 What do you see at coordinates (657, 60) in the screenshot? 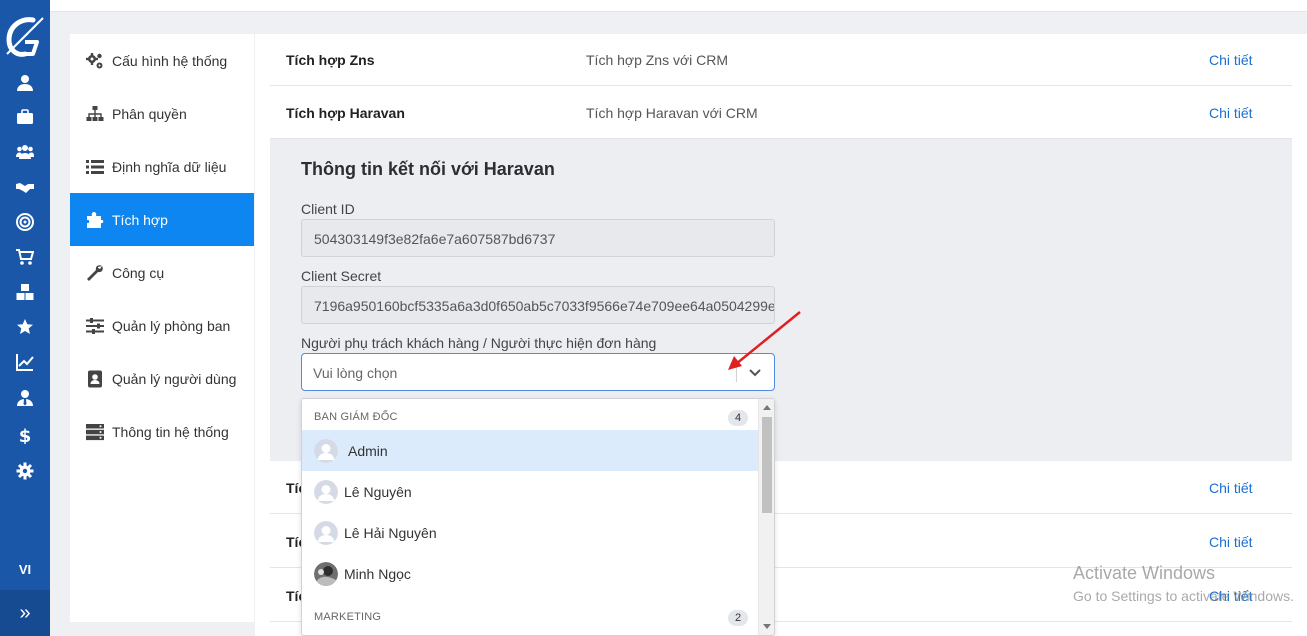
I see `integration-description: Tích hợp Zns với CRM` at bounding box center [657, 60].